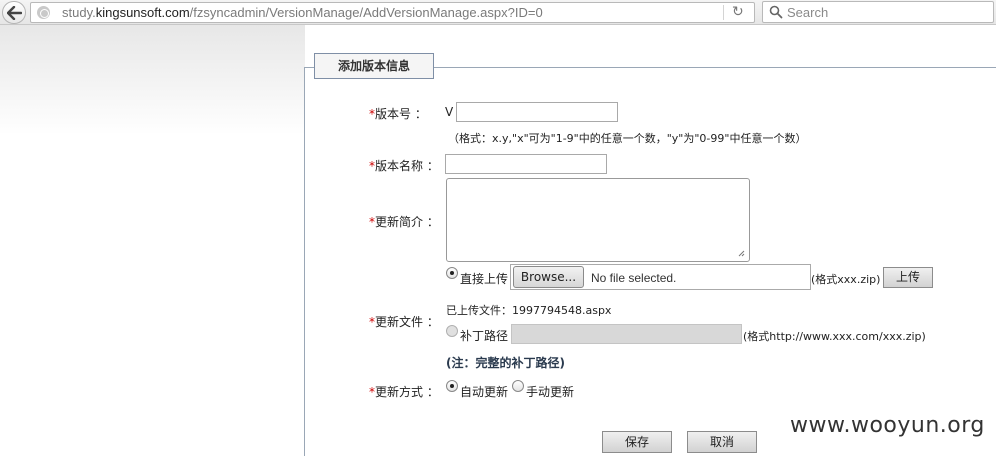  I want to click on update-mode-label: *更新方式 ：, so click(404, 391).